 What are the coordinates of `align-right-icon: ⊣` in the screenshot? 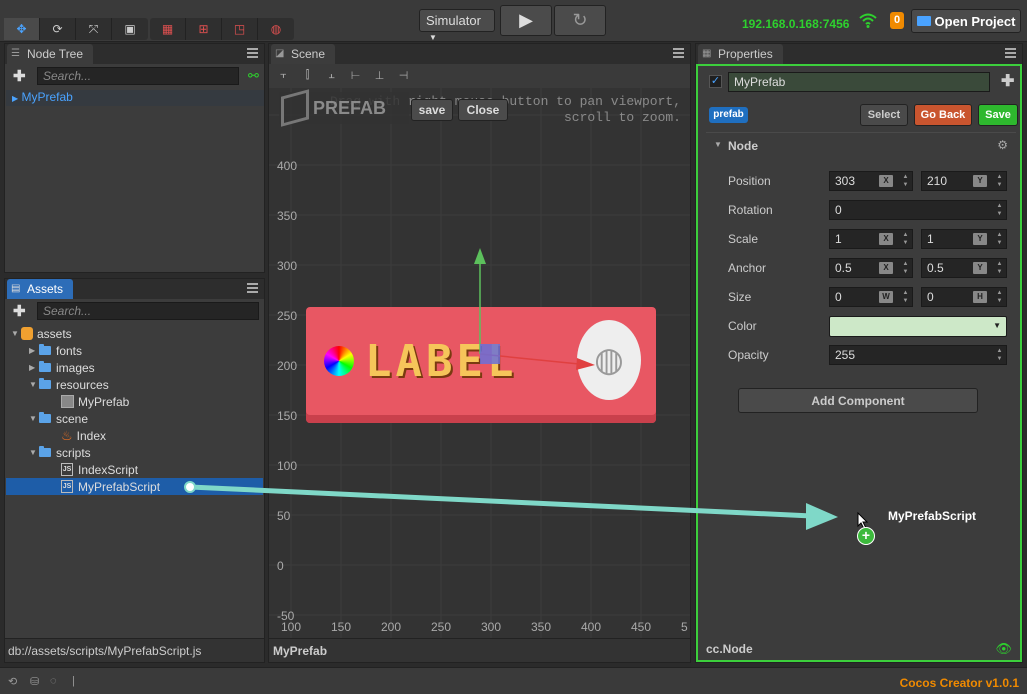 It's located at (403, 75).